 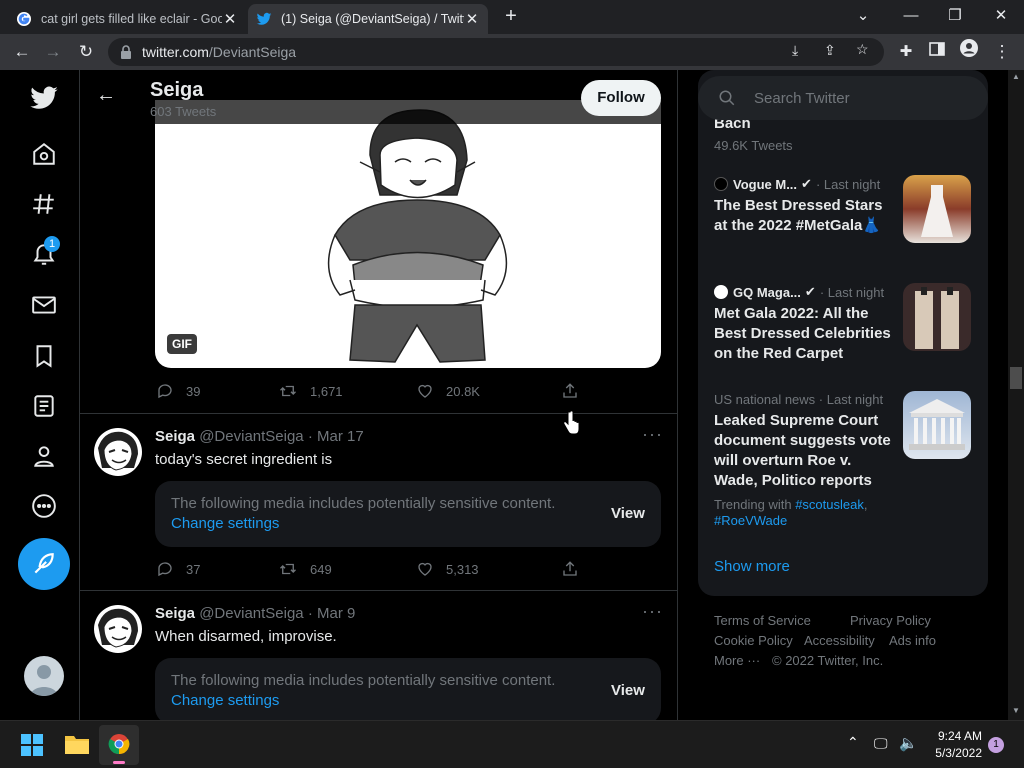 What do you see at coordinates (252, 52) in the screenshot?
I see `url-path: /DeviantSeiga` at bounding box center [252, 52].